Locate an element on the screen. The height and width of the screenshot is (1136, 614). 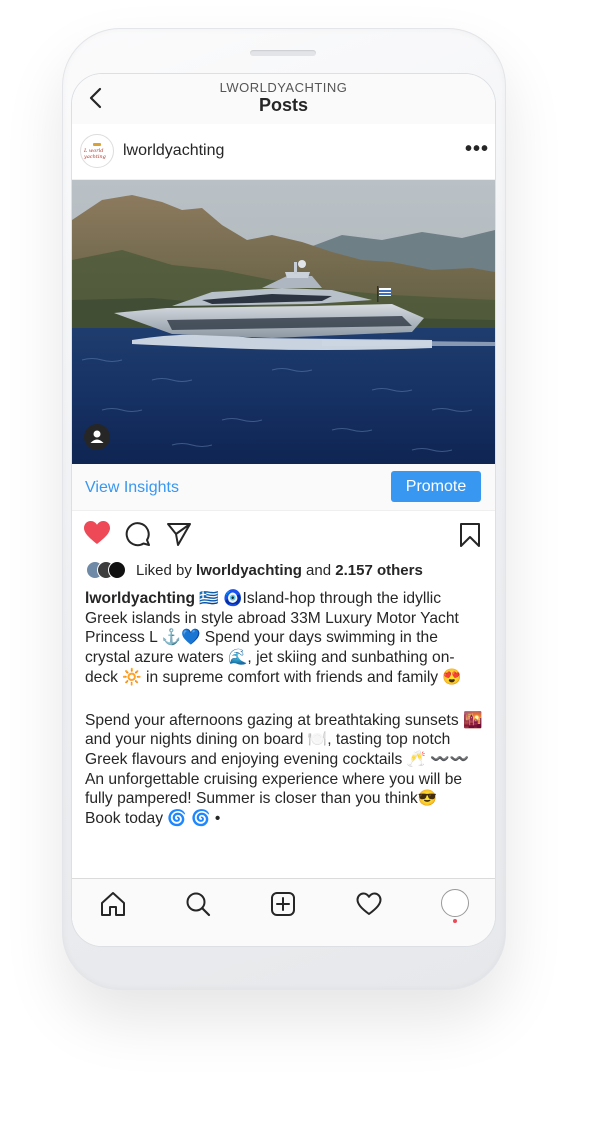
liked-others: 2.157 others is located at coordinates (379, 570).